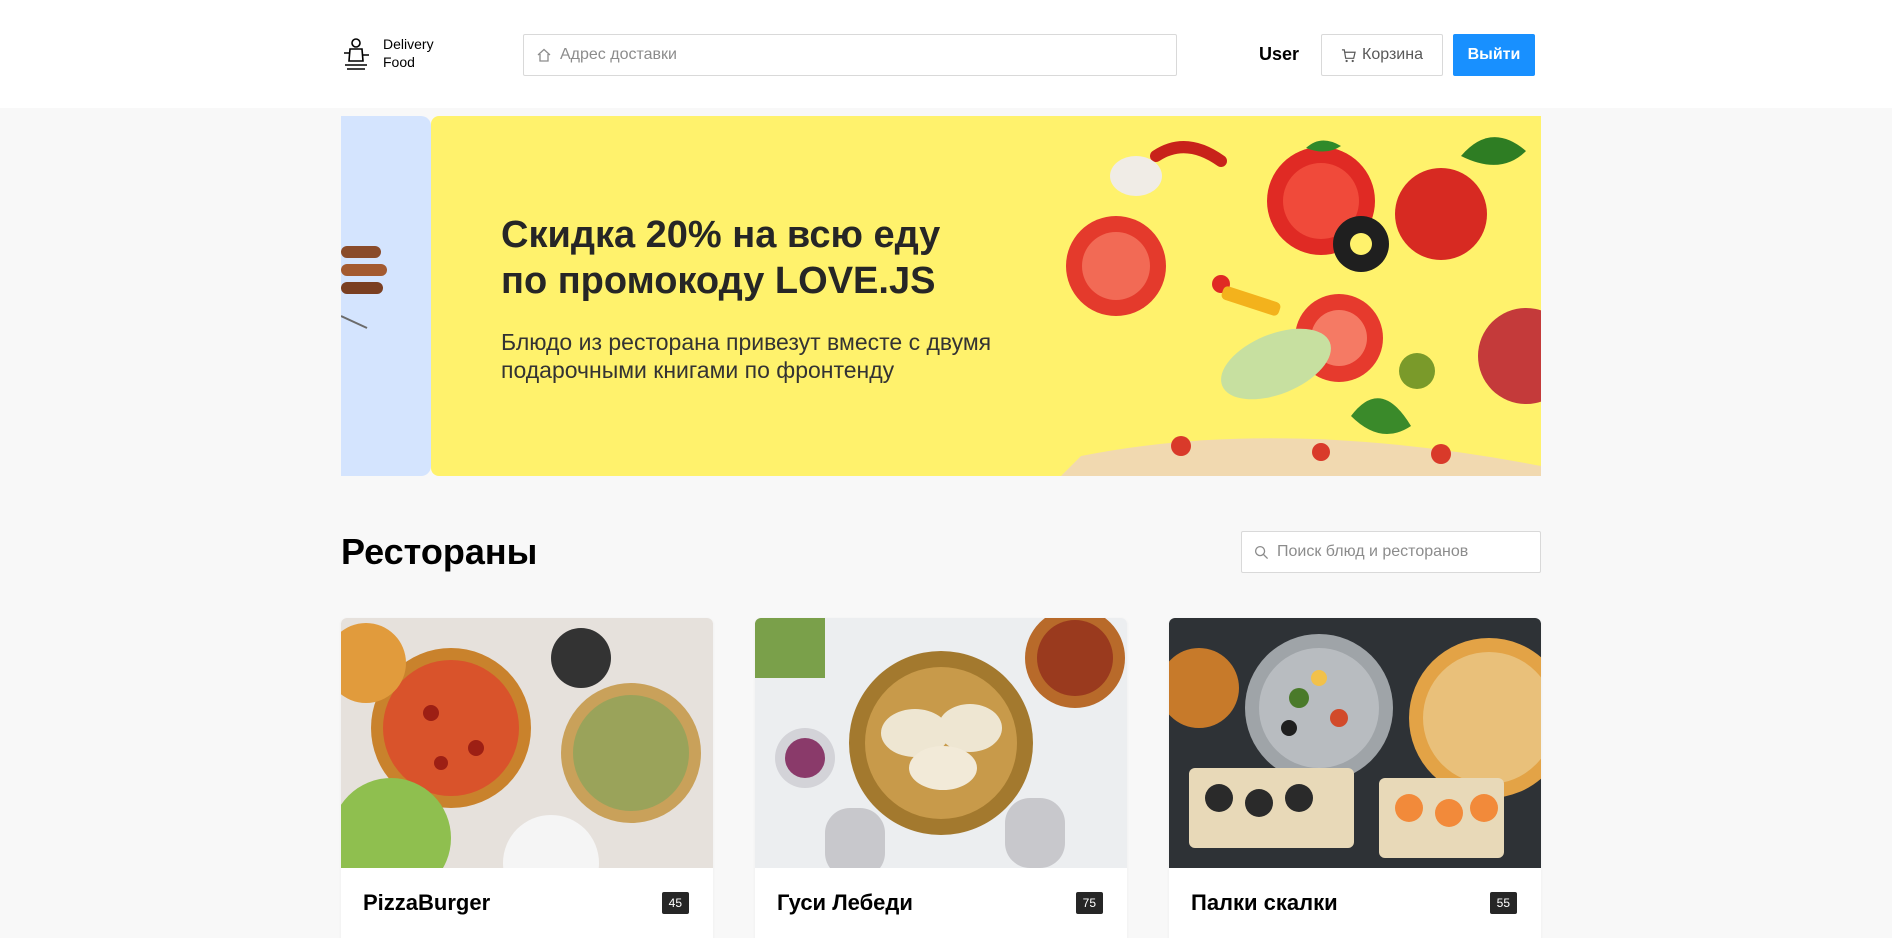 The height and width of the screenshot is (938, 1892). What do you see at coordinates (439, 551) in the screenshot?
I see `section-title: Рестораны` at bounding box center [439, 551].